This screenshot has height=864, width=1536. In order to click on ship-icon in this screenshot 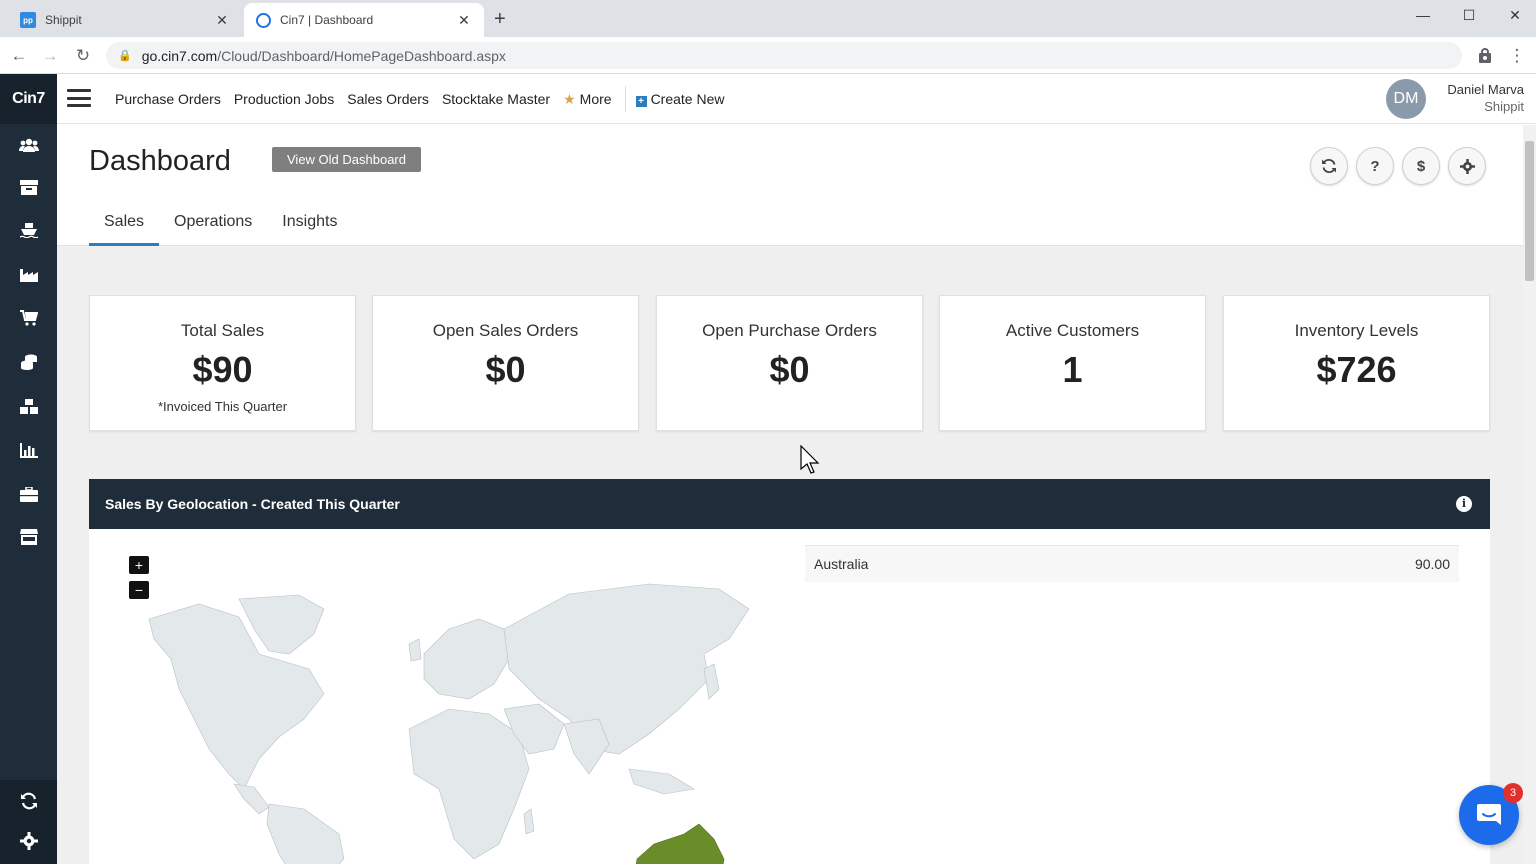, I will do `click(28, 230)`.